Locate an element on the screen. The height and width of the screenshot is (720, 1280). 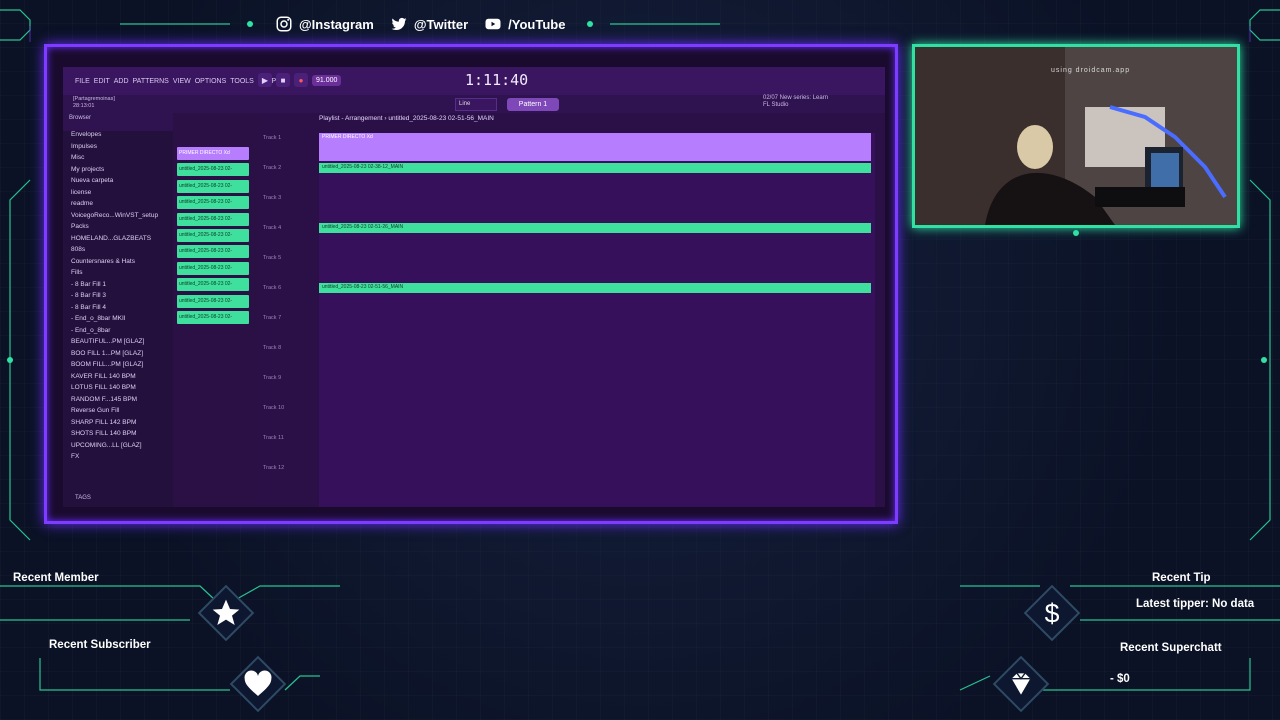
browser-item: SHARP FILL 142 BPM is located at coordinates (122, 425).